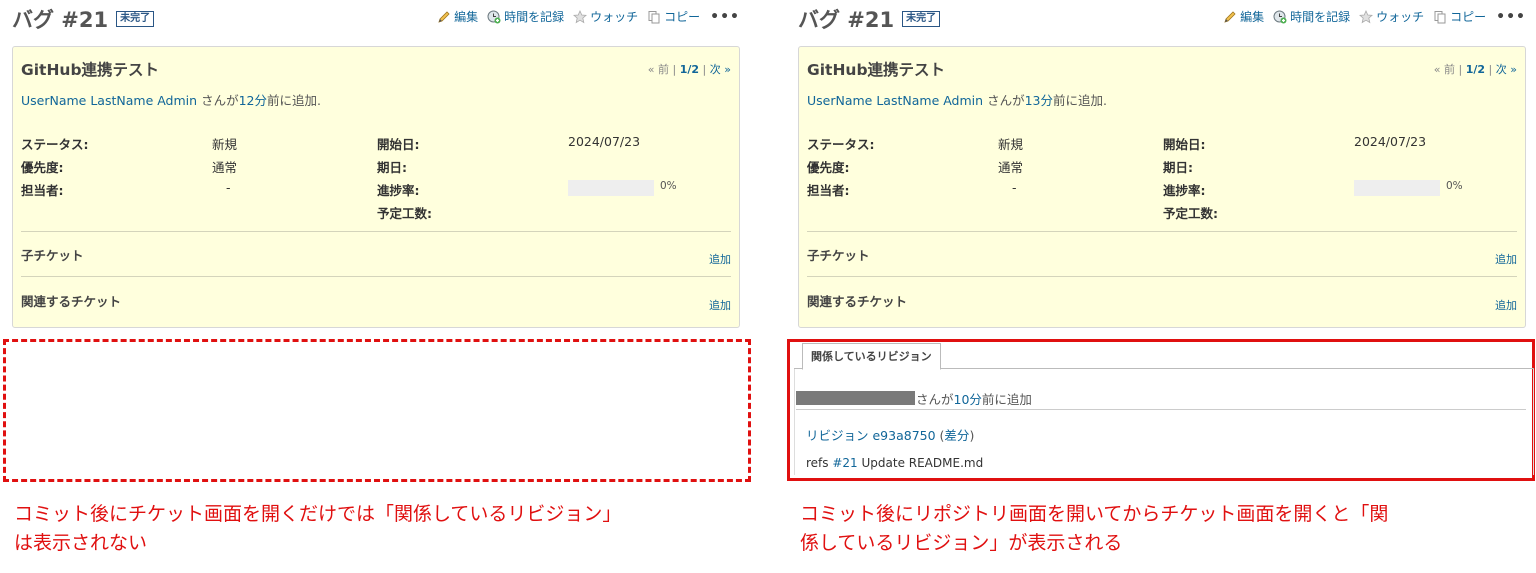  What do you see at coordinates (534, 17) in the screenshot?
I see `log-time-label: 時間を記録` at bounding box center [534, 17].